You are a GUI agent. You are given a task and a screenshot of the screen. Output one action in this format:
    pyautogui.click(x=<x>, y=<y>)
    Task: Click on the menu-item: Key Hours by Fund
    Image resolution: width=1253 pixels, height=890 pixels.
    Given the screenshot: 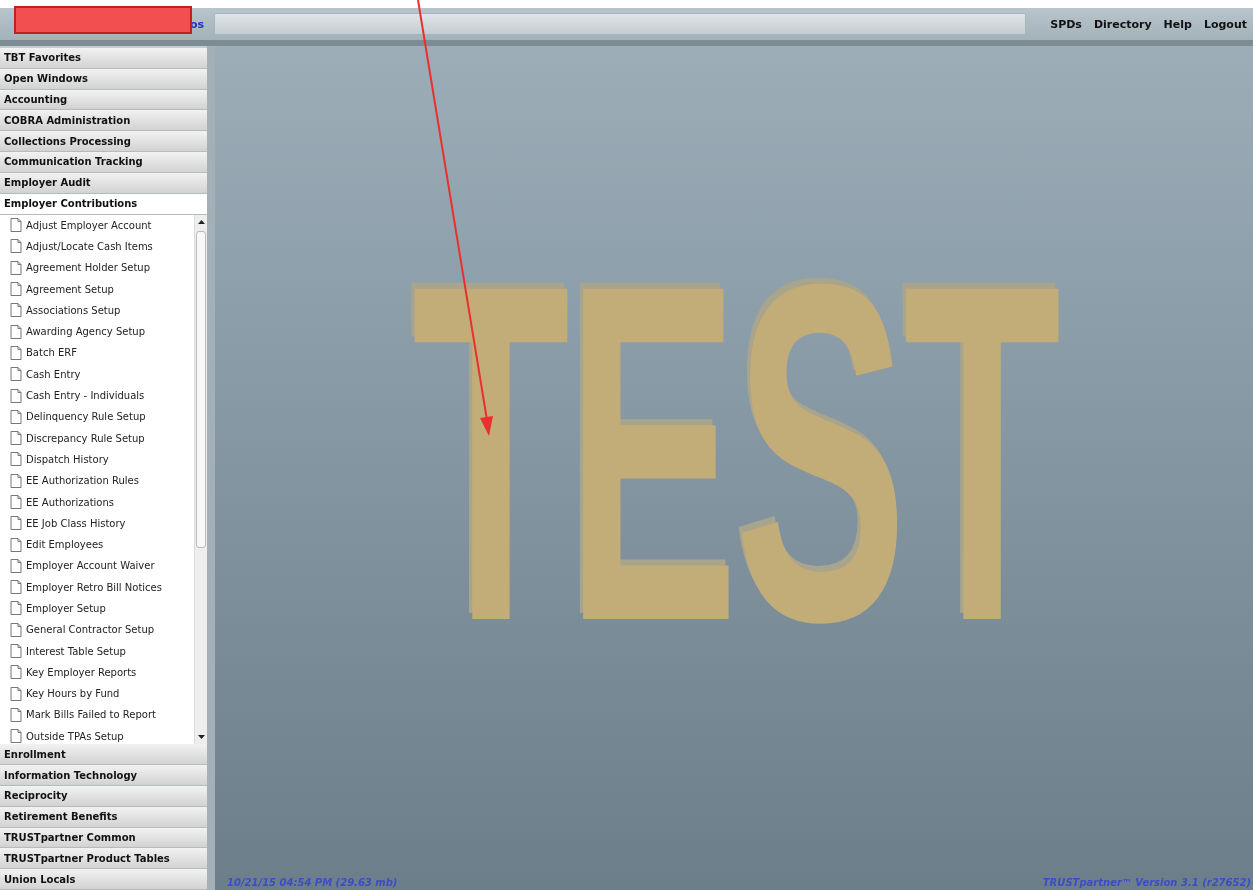 What is the action you would take?
    pyautogui.click(x=102, y=694)
    